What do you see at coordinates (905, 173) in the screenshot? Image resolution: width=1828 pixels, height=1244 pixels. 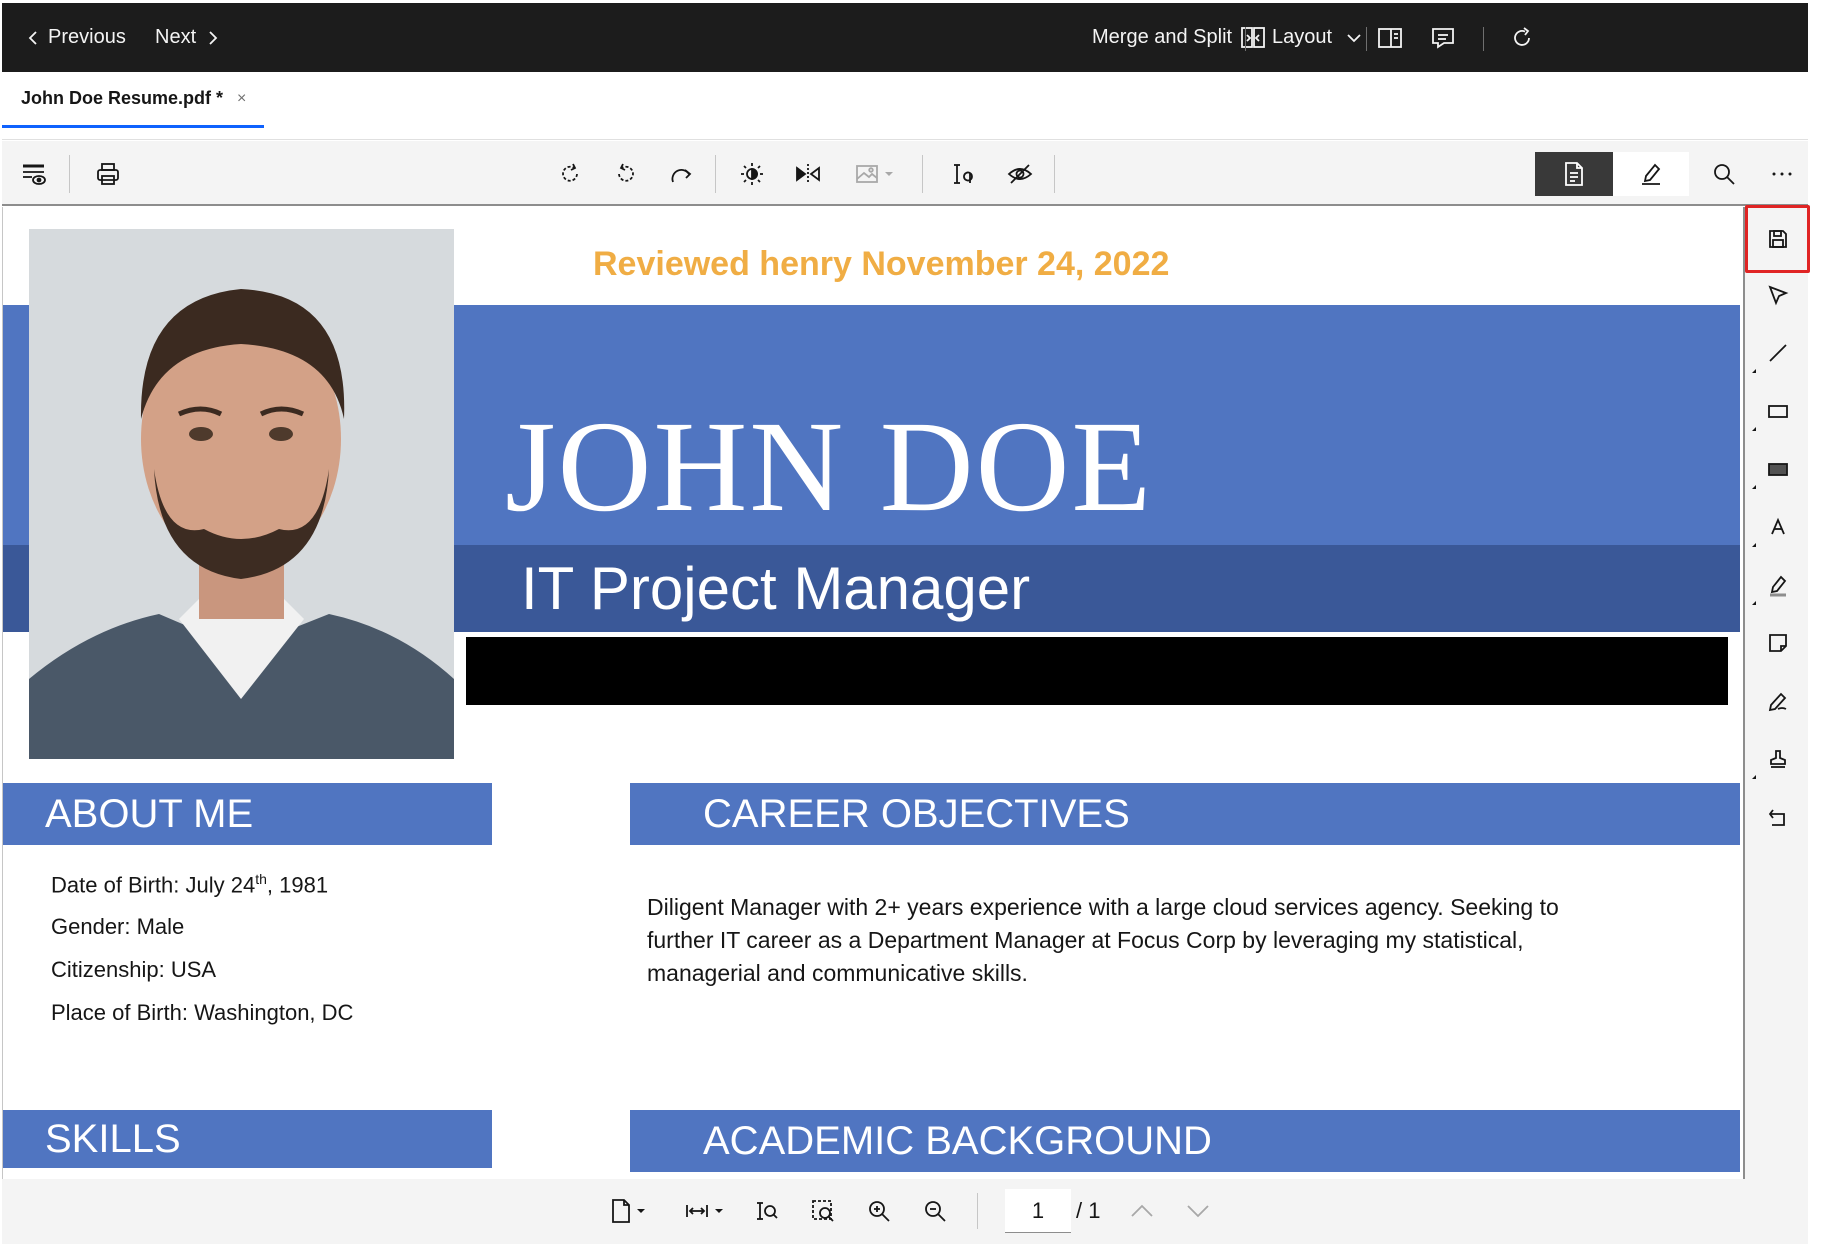 I see `document-toolbar` at bounding box center [905, 173].